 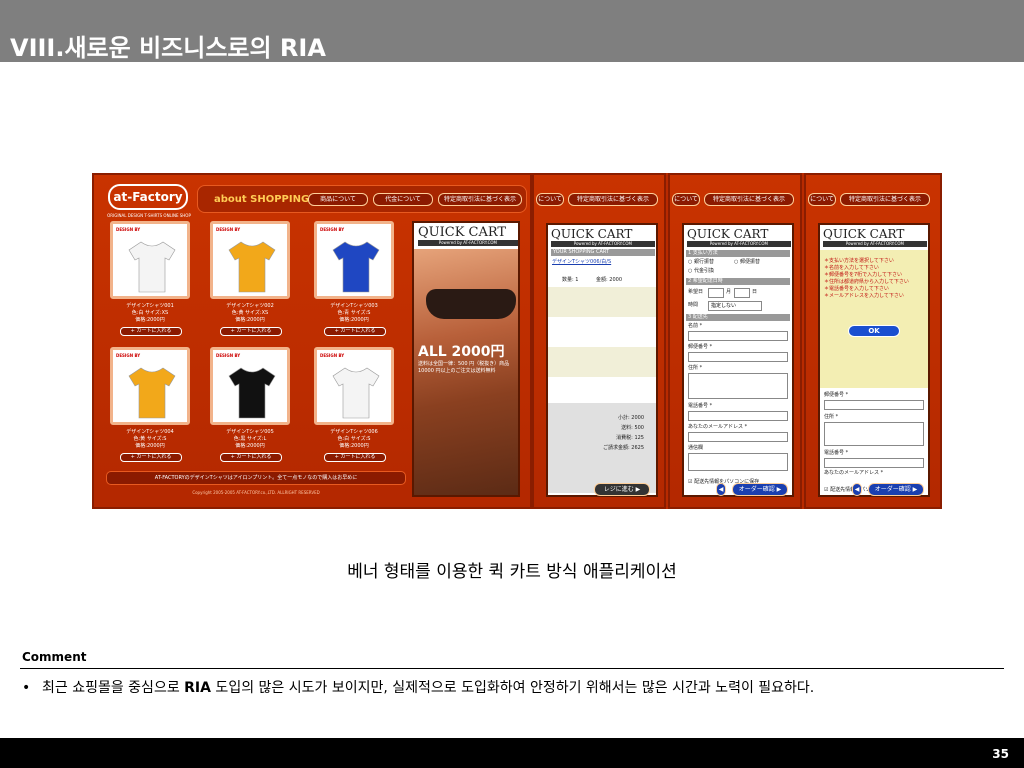 What do you see at coordinates (150, 306) in the screenshot?
I see `product-name: デザインTシャツ001` at bounding box center [150, 306].